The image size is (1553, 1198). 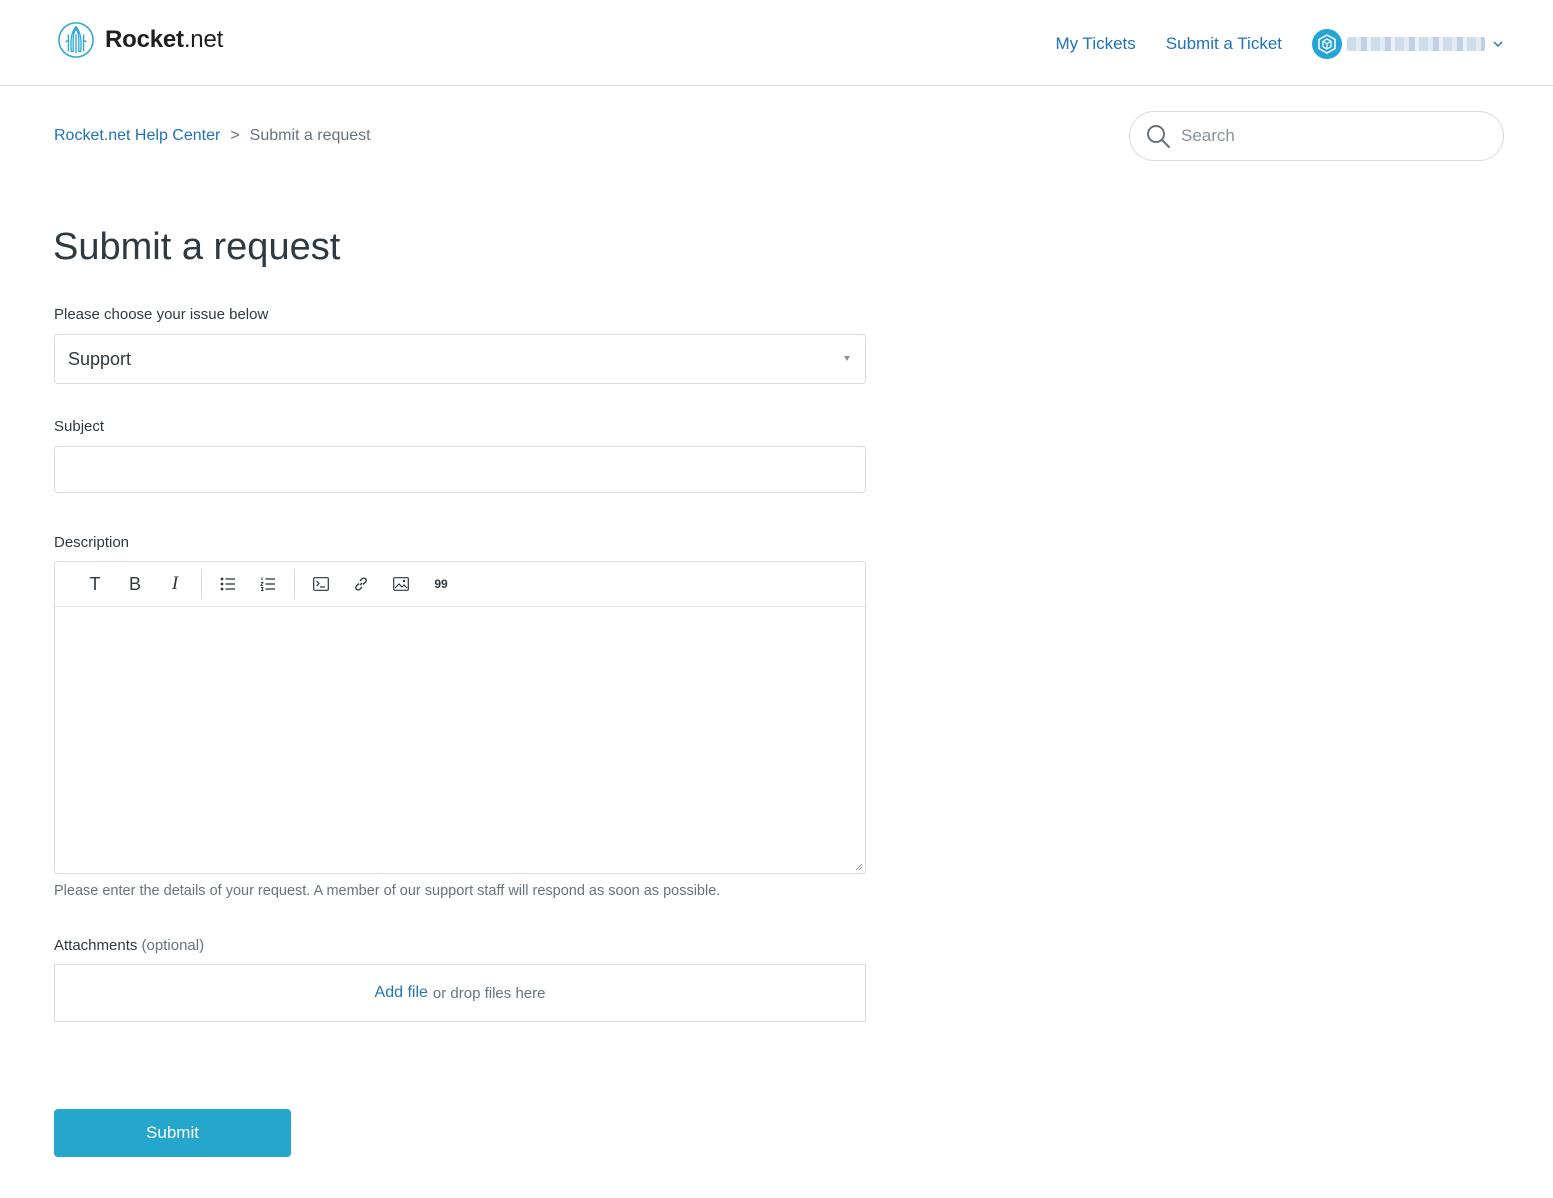 I want to click on user-name-redacted, so click(x=1416, y=44).